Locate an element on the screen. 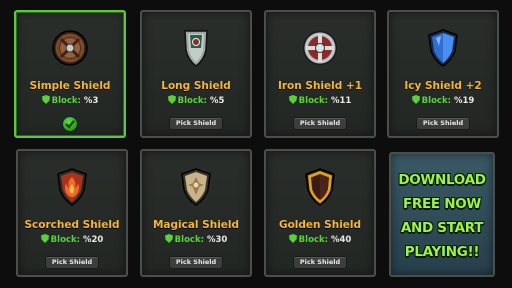 Image resolution: width=512 pixels, height=288 pixels. block-value: %40 is located at coordinates (341, 240).